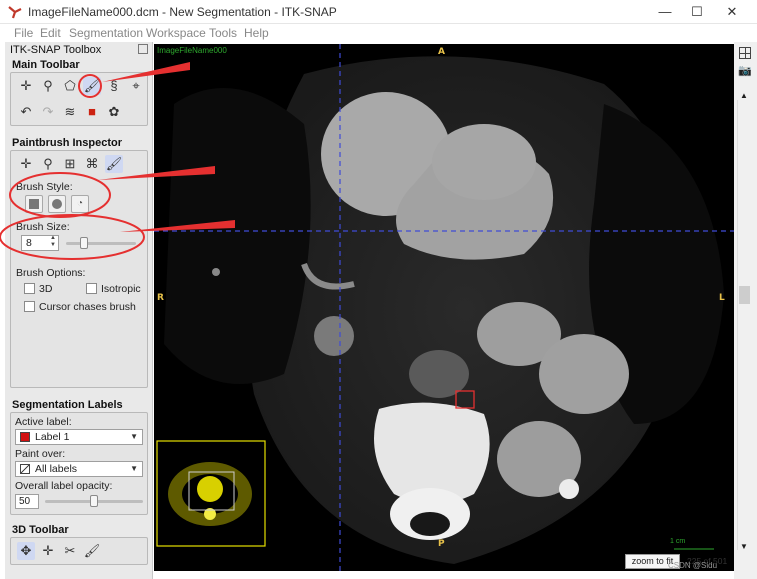 The width and height of the screenshot is (757, 579). What do you see at coordinates (441, 544) in the screenshot?
I see `orient-bottom: P` at bounding box center [441, 544].